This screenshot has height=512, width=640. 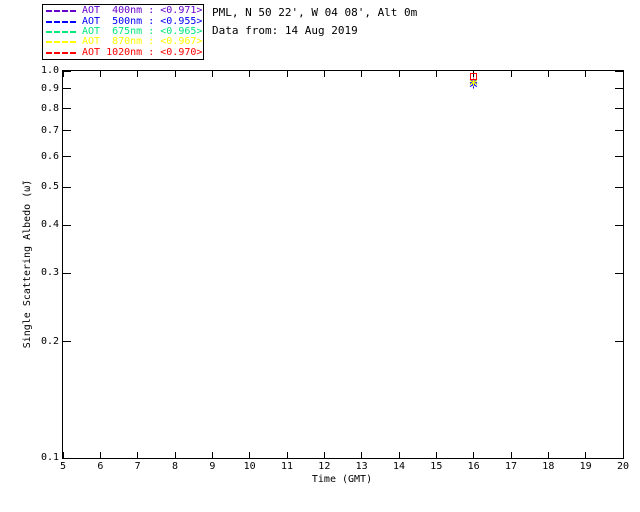 What do you see at coordinates (27, 264) in the screenshot?
I see `y-axis-label: Single Scattering Albedo (ω̃)` at bounding box center [27, 264].